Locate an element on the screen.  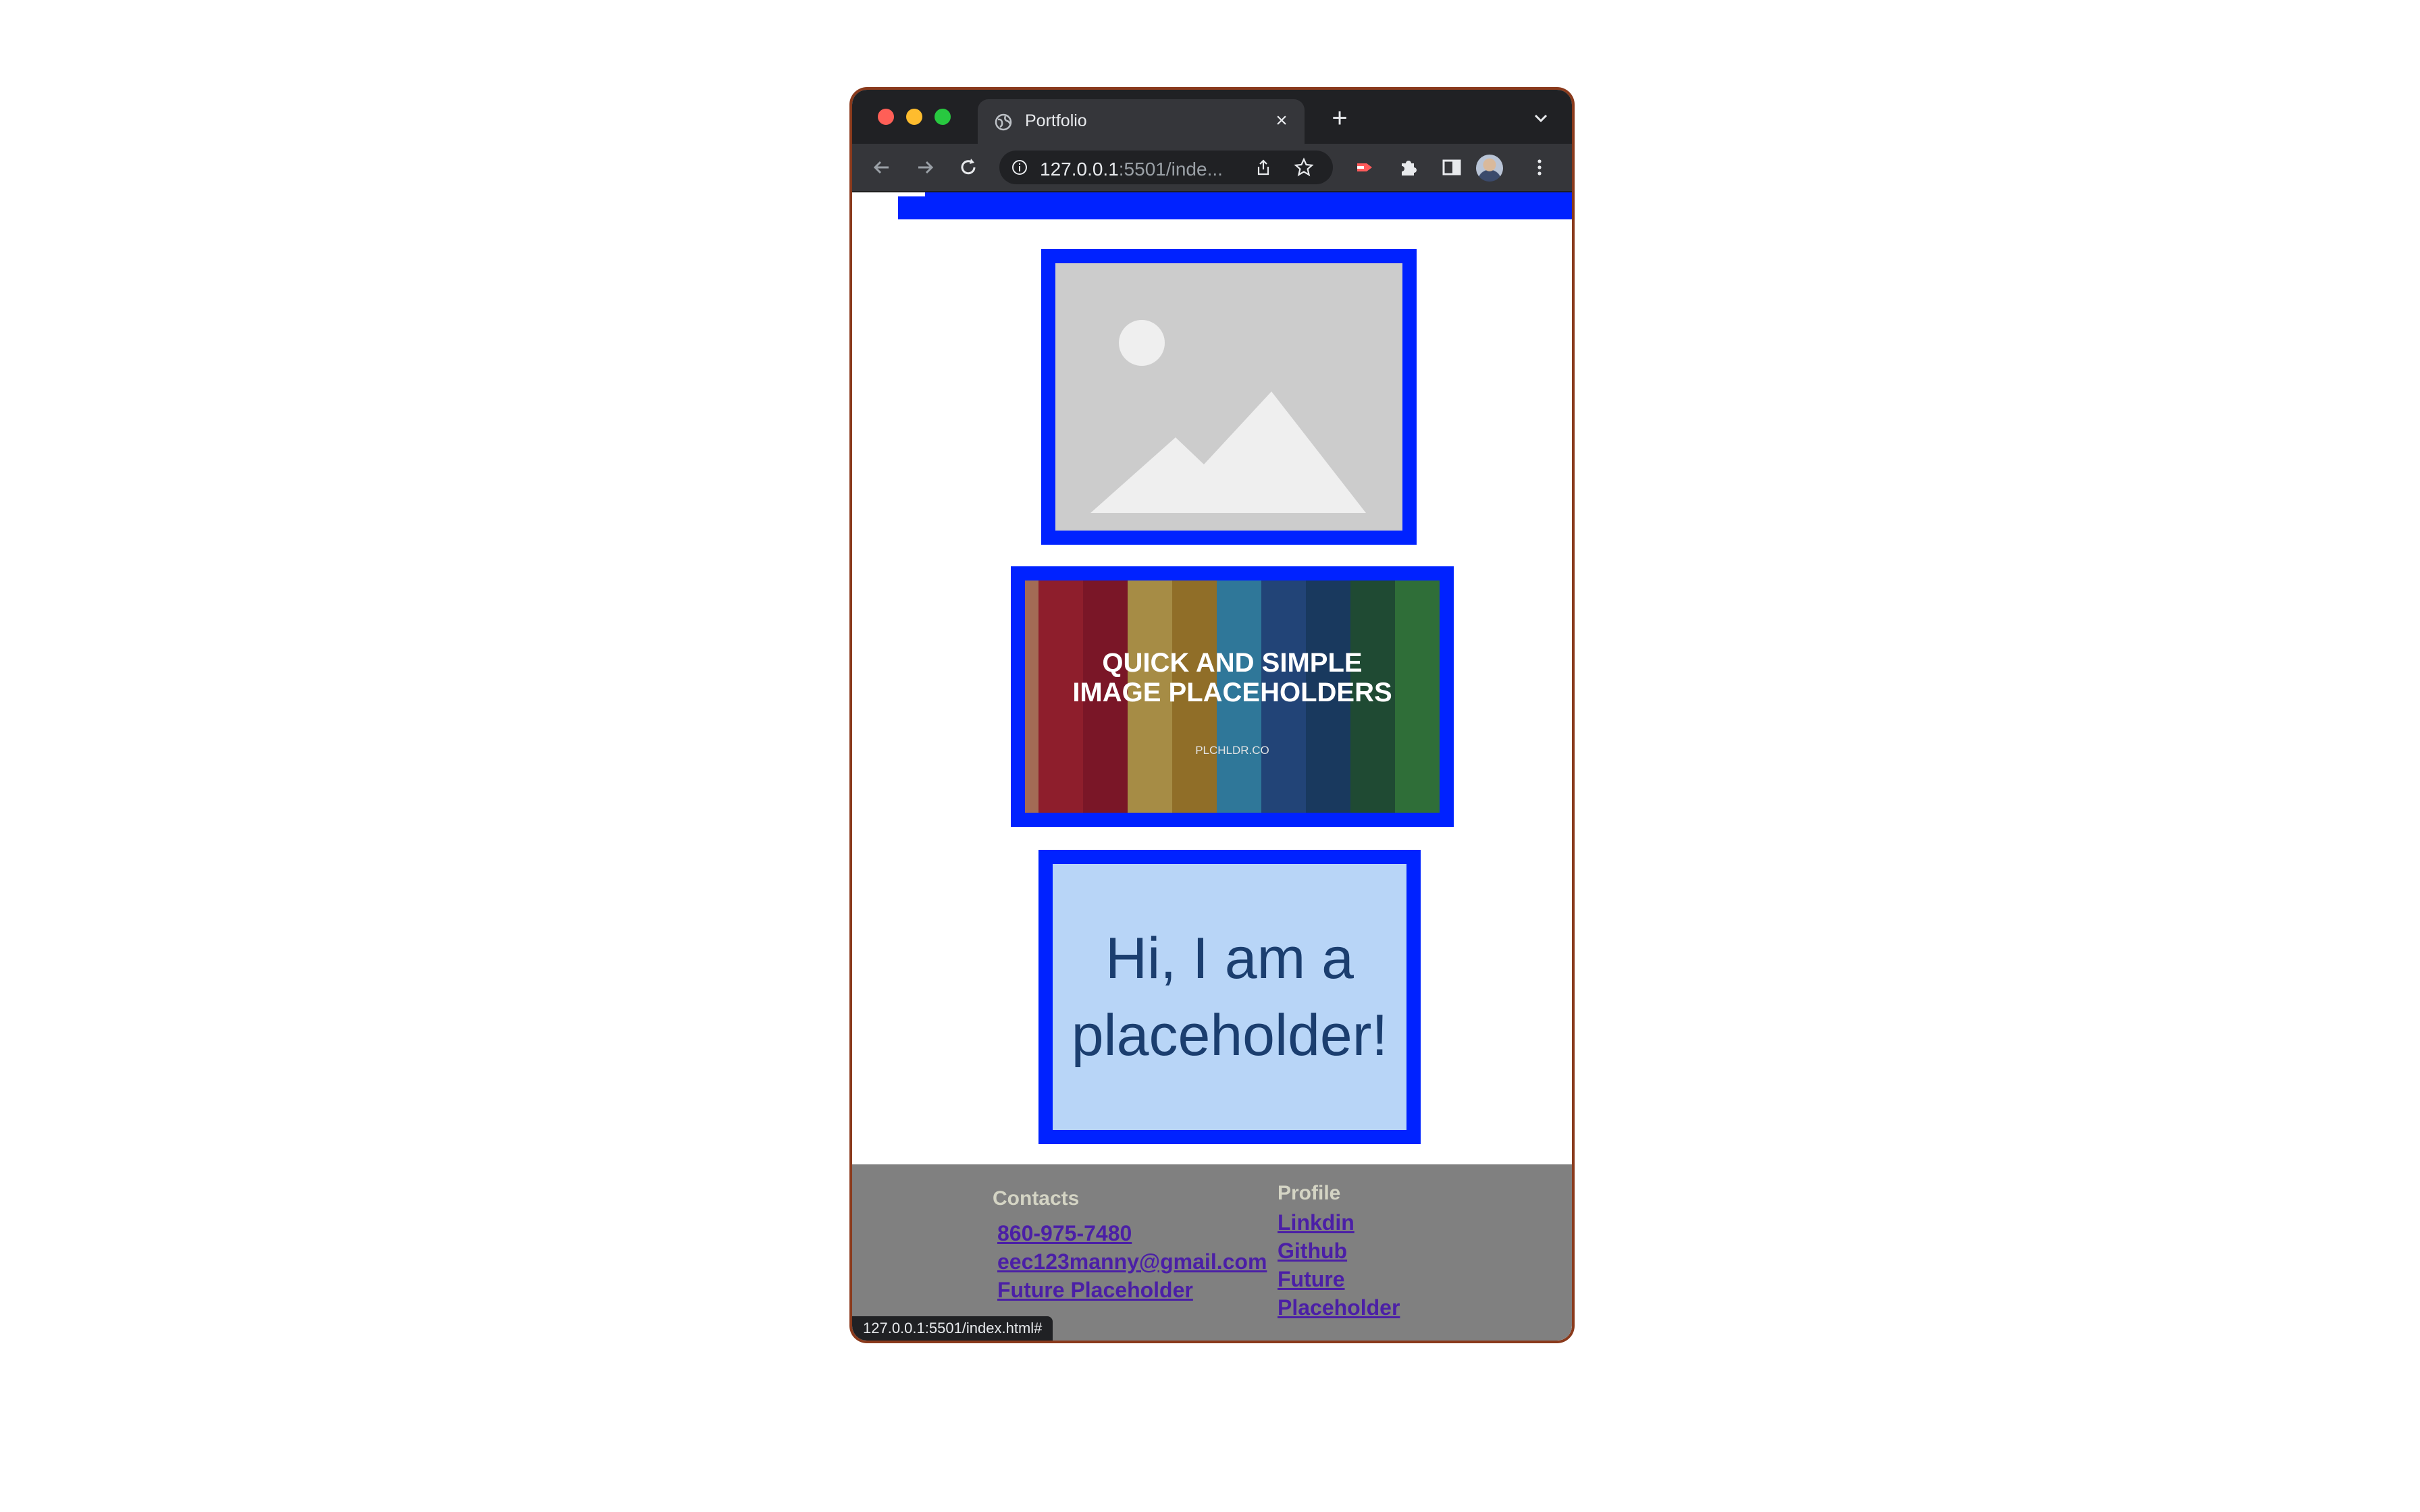
forward-arrow-icon is located at coordinates (925, 167).